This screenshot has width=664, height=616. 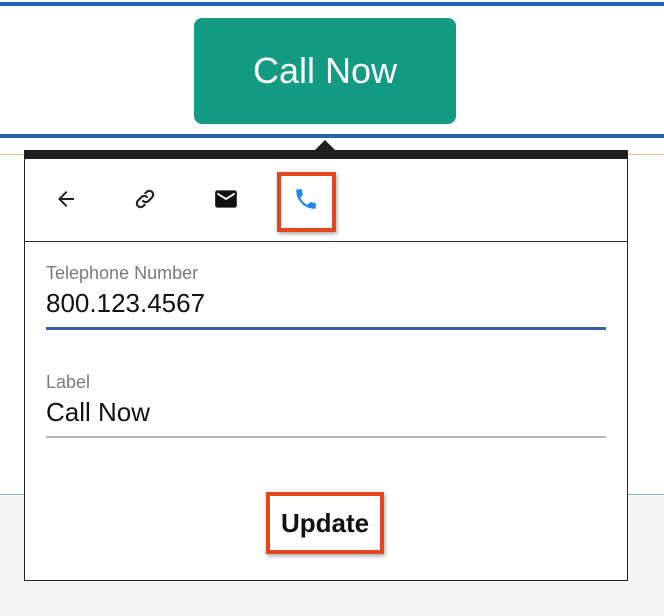 I want to click on label-input, so click(x=326, y=412).